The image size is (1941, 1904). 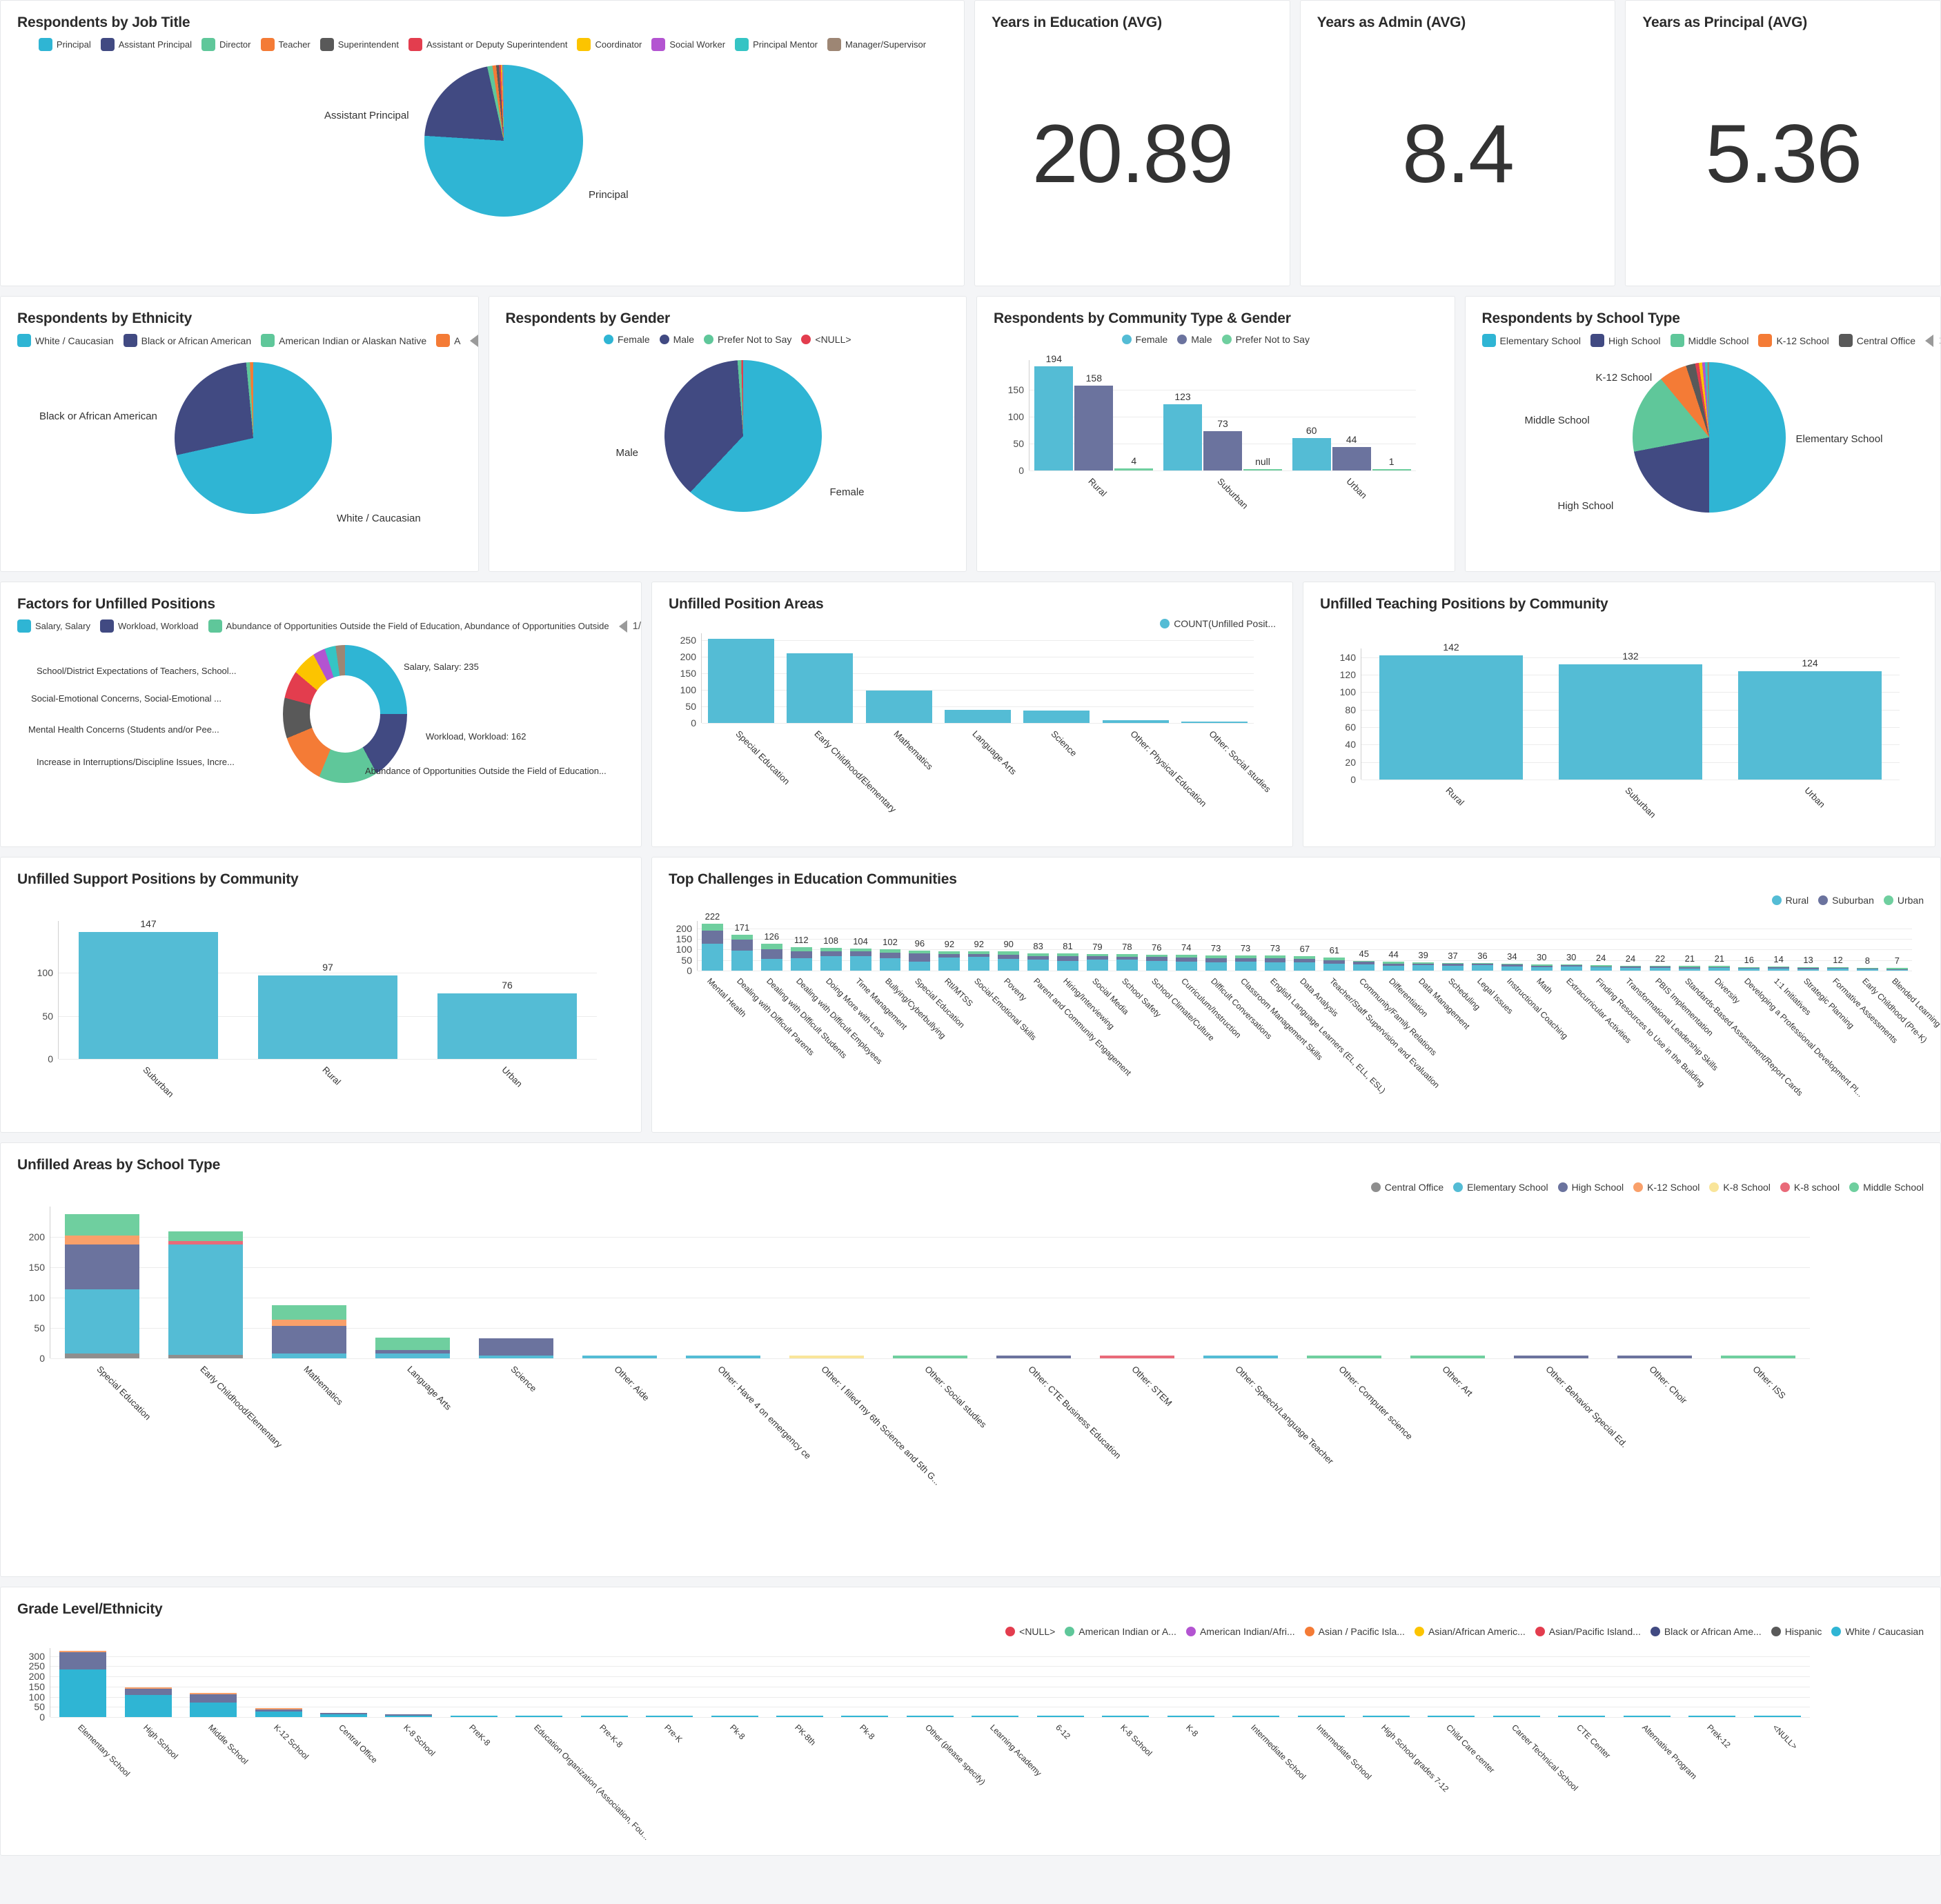 What do you see at coordinates (1876, 340) in the screenshot?
I see `legend-item: Central Office` at bounding box center [1876, 340].